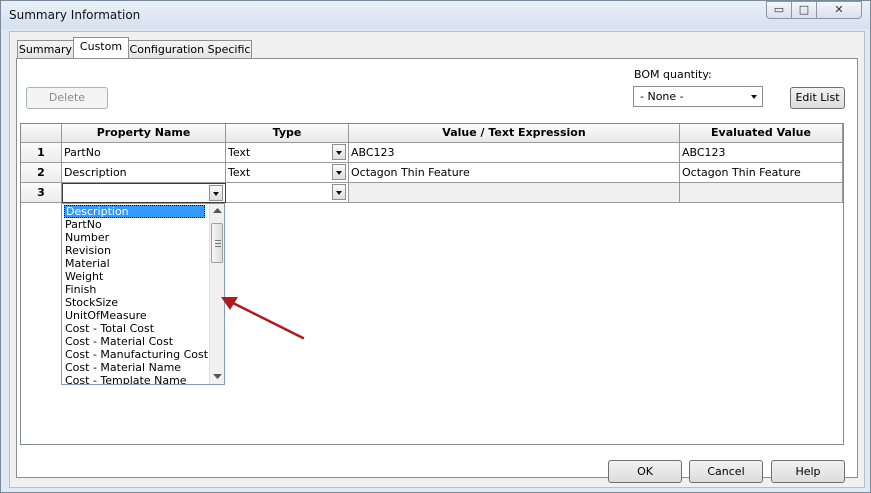 This screenshot has width=871, height=493. I want to click on tab-custom-label: Custom, so click(101, 46).